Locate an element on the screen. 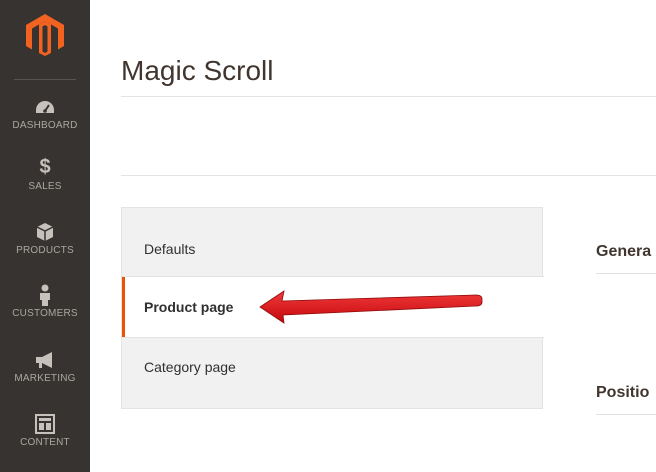 The width and height of the screenshot is (656, 472). tab-defaults: Defaults is located at coordinates (333, 242).